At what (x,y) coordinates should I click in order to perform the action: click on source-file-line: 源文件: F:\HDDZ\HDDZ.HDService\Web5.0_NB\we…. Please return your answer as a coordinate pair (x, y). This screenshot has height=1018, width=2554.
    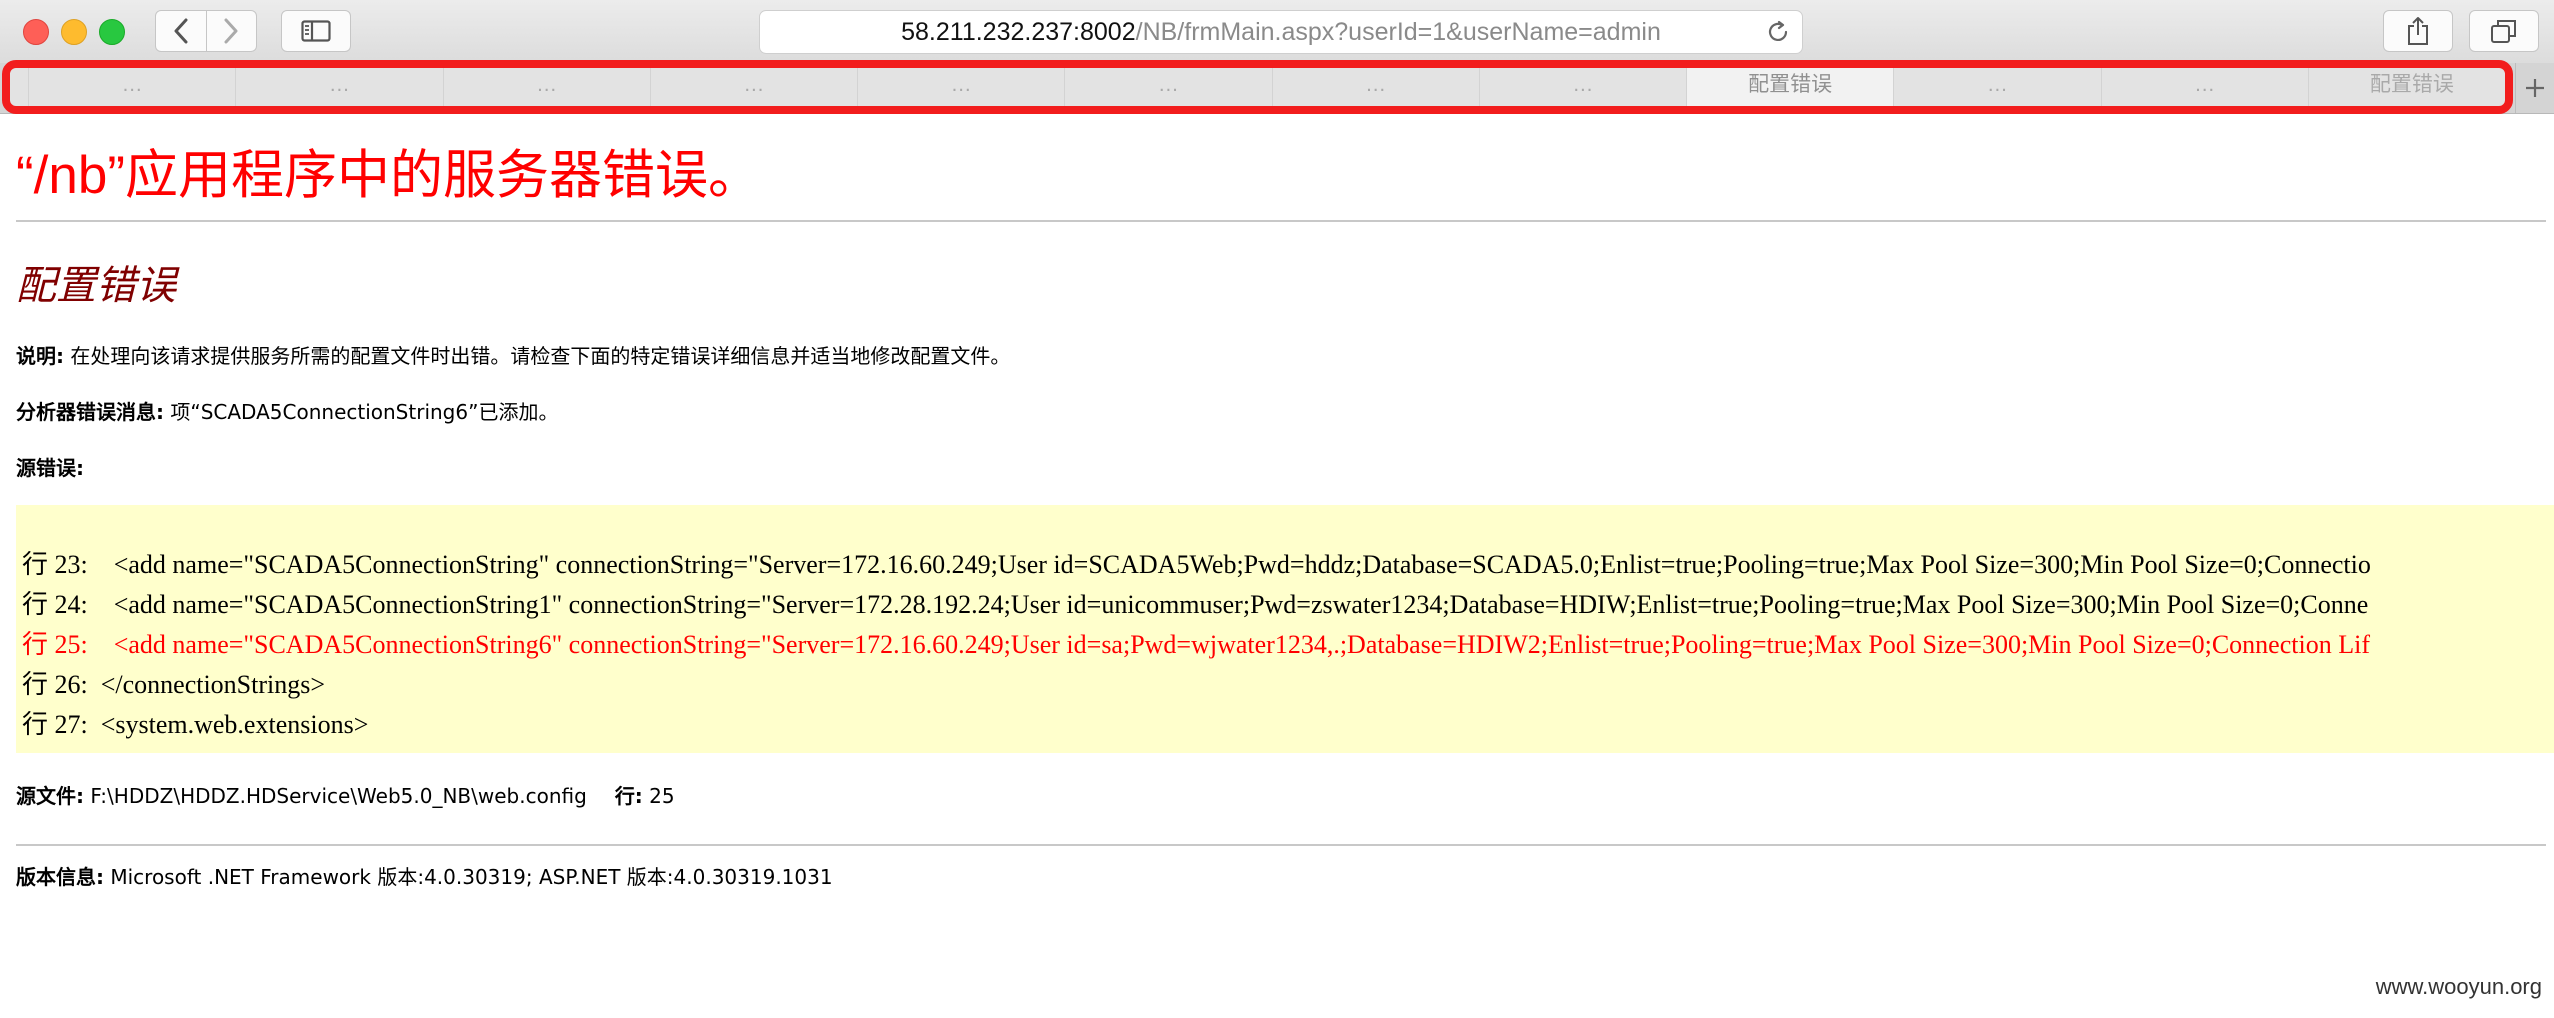
    Looking at the image, I should click on (345, 794).